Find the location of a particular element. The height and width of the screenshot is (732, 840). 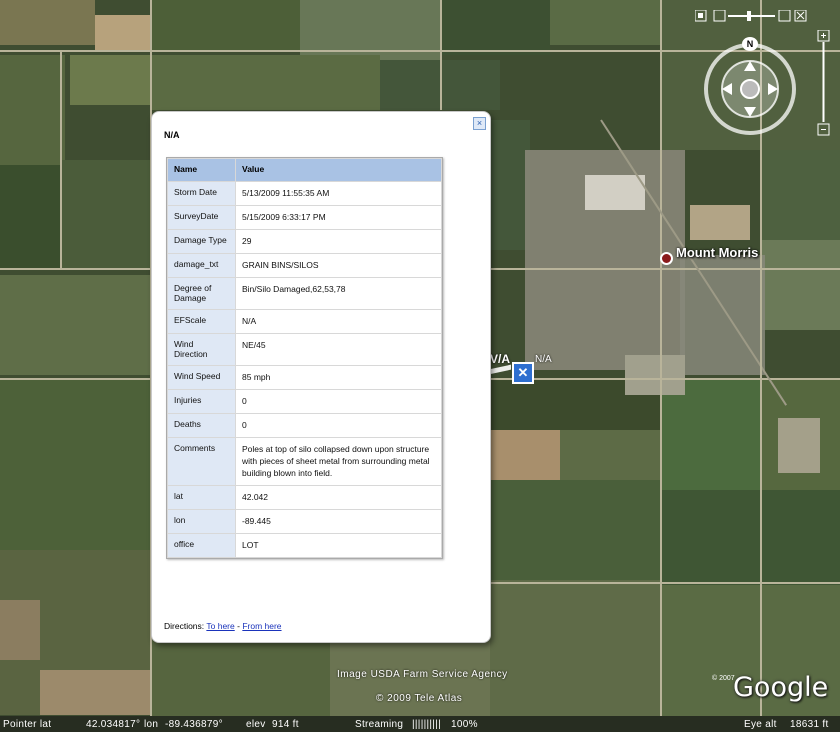

marker-label-partial: V/A is located at coordinates (500, 359).